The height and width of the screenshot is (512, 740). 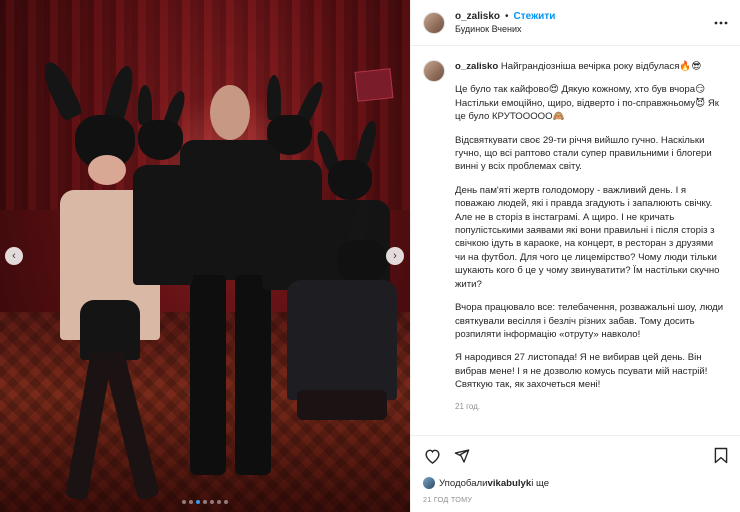 I want to click on chevron-left-icon: ‹, so click(x=14, y=256).